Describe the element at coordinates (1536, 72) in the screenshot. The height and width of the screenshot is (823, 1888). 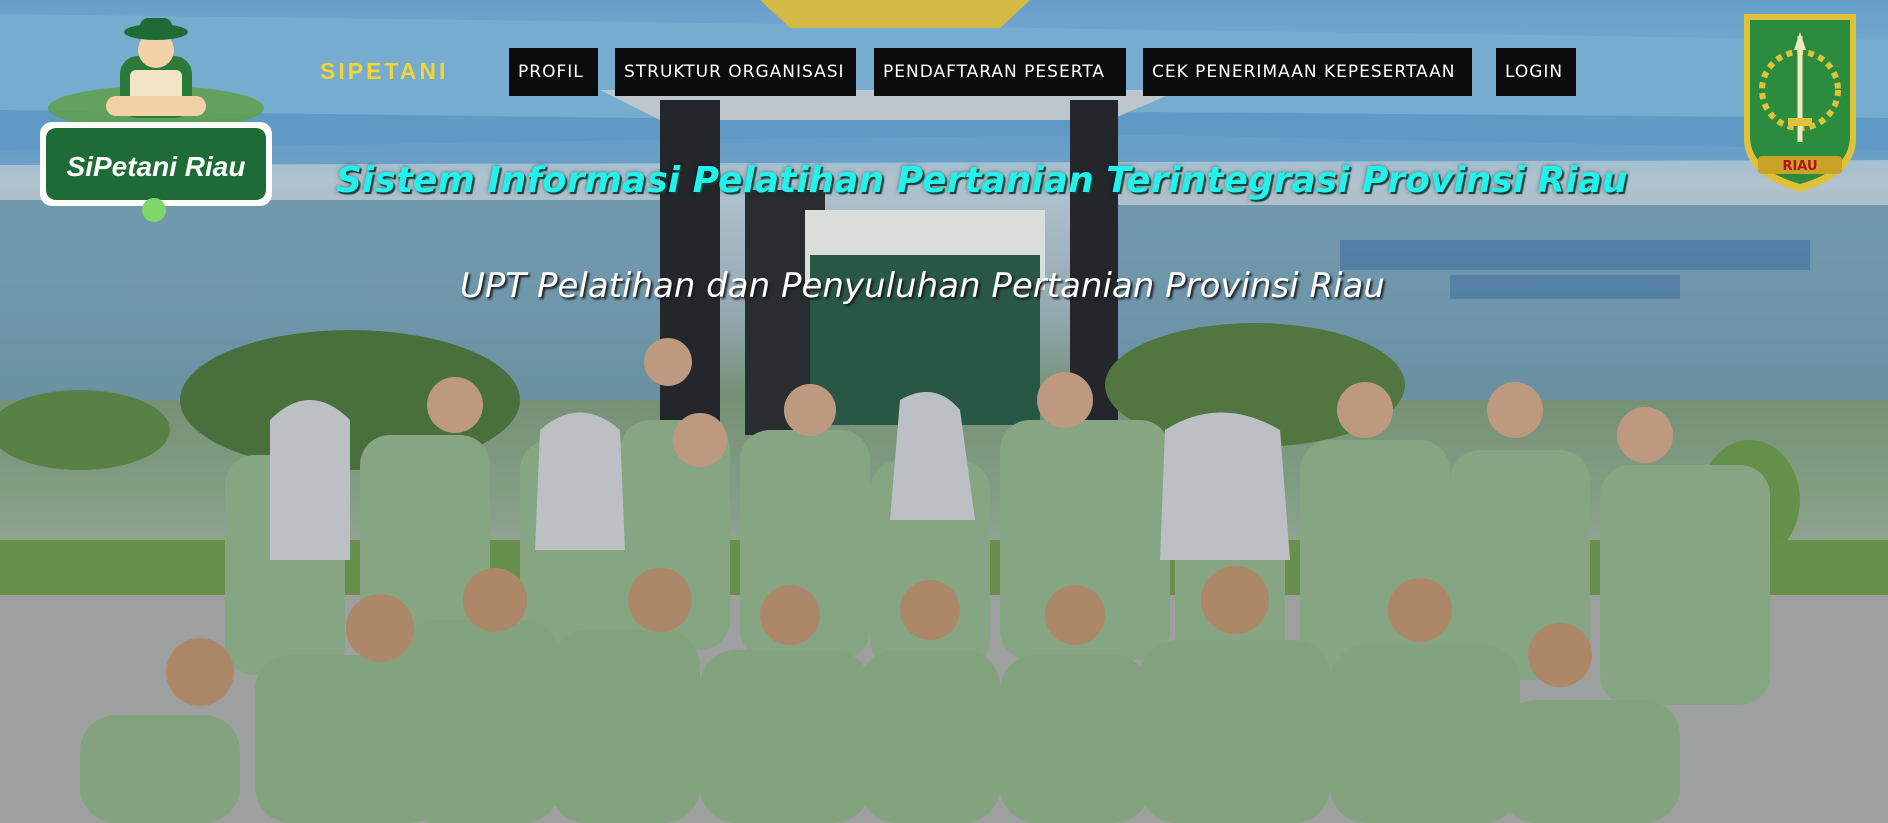
I see `nav-login: LOGIN` at that location.